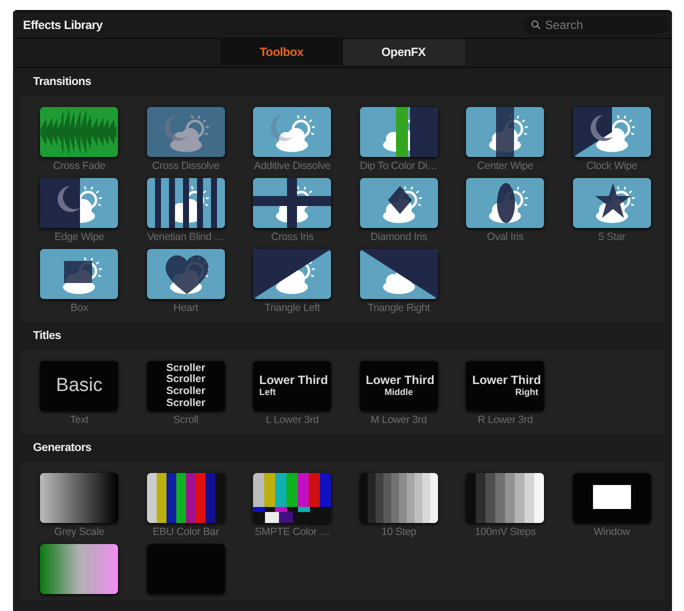 The height and width of the screenshot is (611, 684). What do you see at coordinates (79, 309) in the screenshot?
I see `effect-label: Box` at bounding box center [79, 309].